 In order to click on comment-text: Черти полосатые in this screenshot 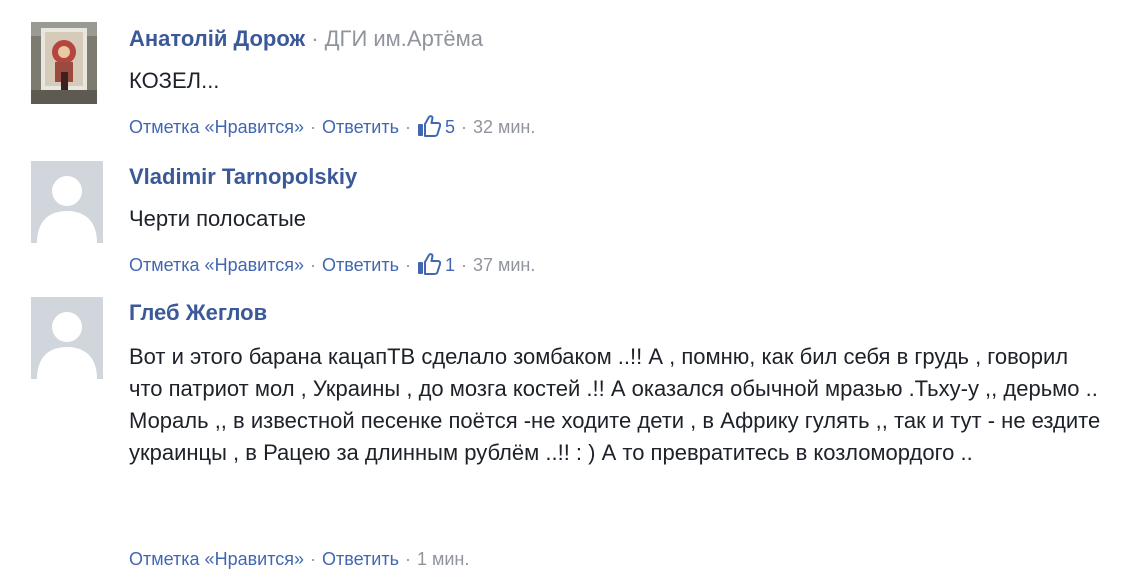, I will do `click(617, 219)`.